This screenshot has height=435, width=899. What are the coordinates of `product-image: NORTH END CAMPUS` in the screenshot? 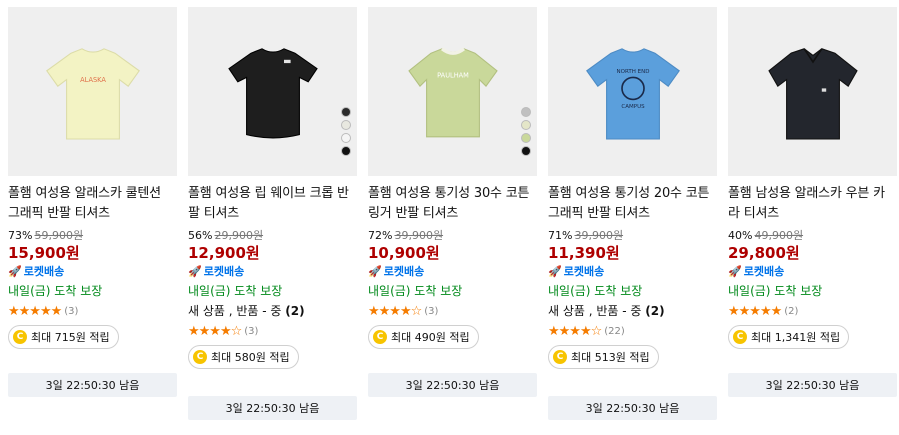 It's located at (632, 91).